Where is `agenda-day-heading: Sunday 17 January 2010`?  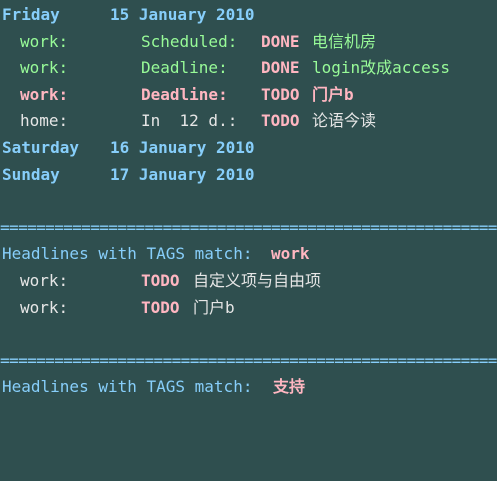
agenda-day-heading: Sunday 17 January 2010 is located at coordinates (248, 175).